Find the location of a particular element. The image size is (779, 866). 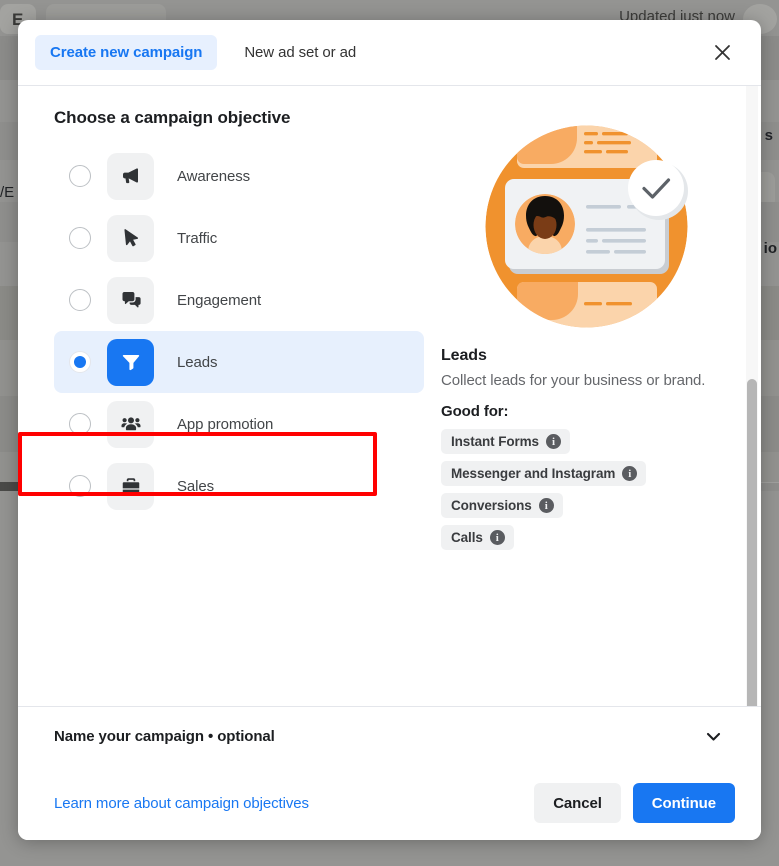

id-card-with-checkmark-illustration is located at coordinates (586, 226).